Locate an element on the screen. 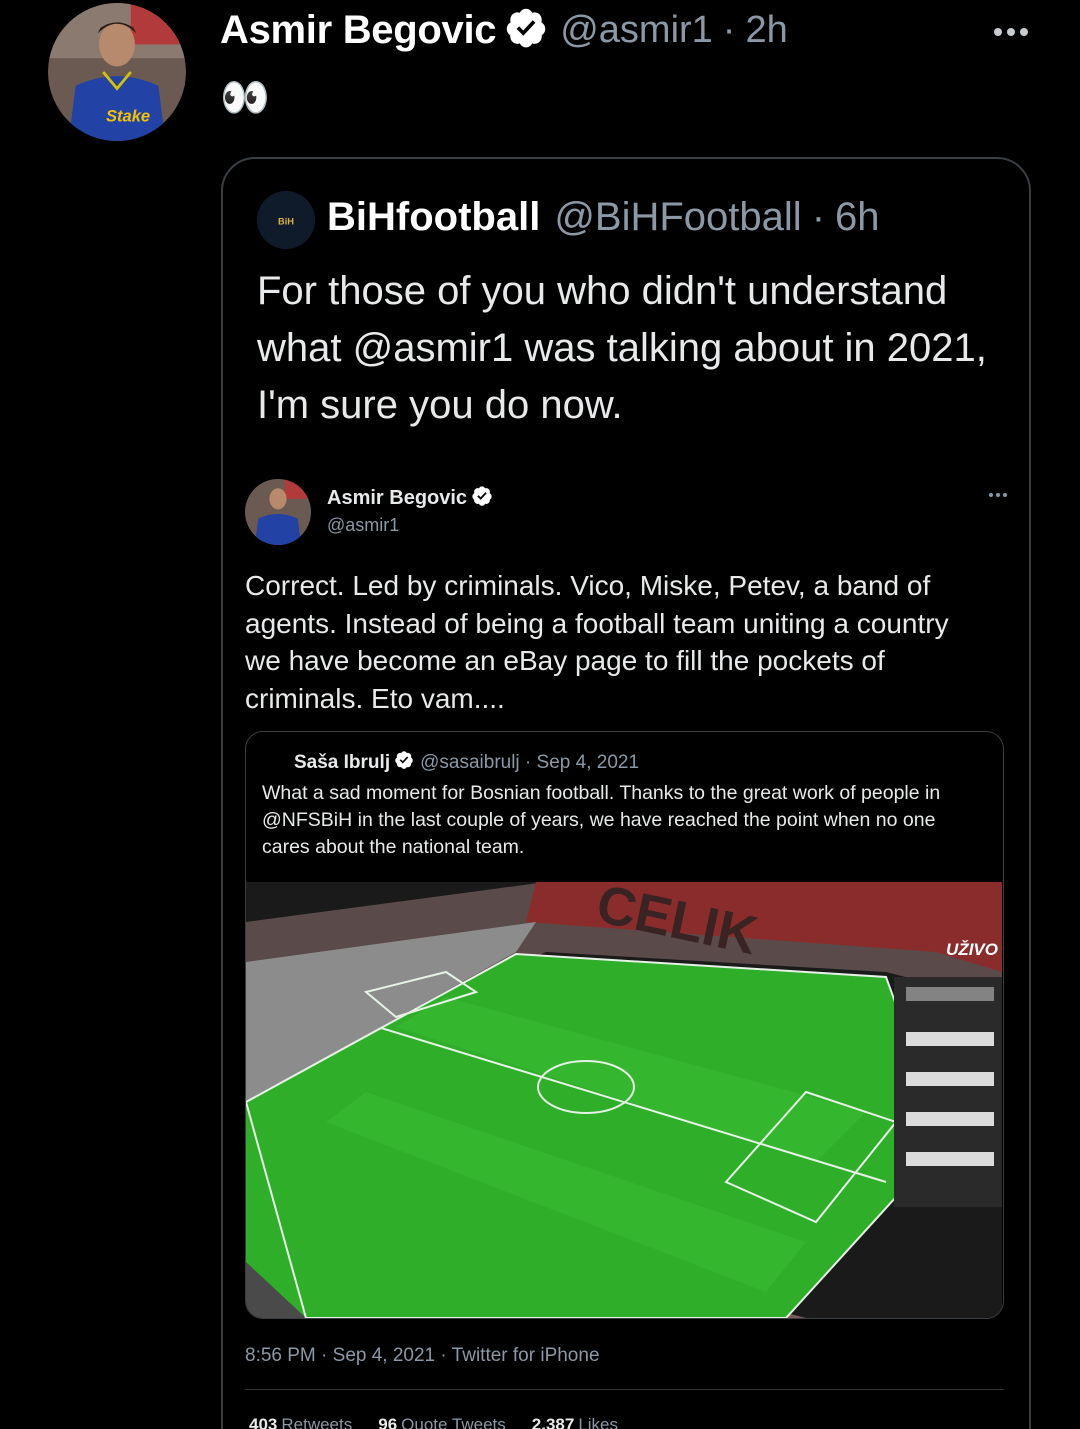 This screenshot has height=1429, width=1080. svg-text: Stake is located at coordinates (128, 116).